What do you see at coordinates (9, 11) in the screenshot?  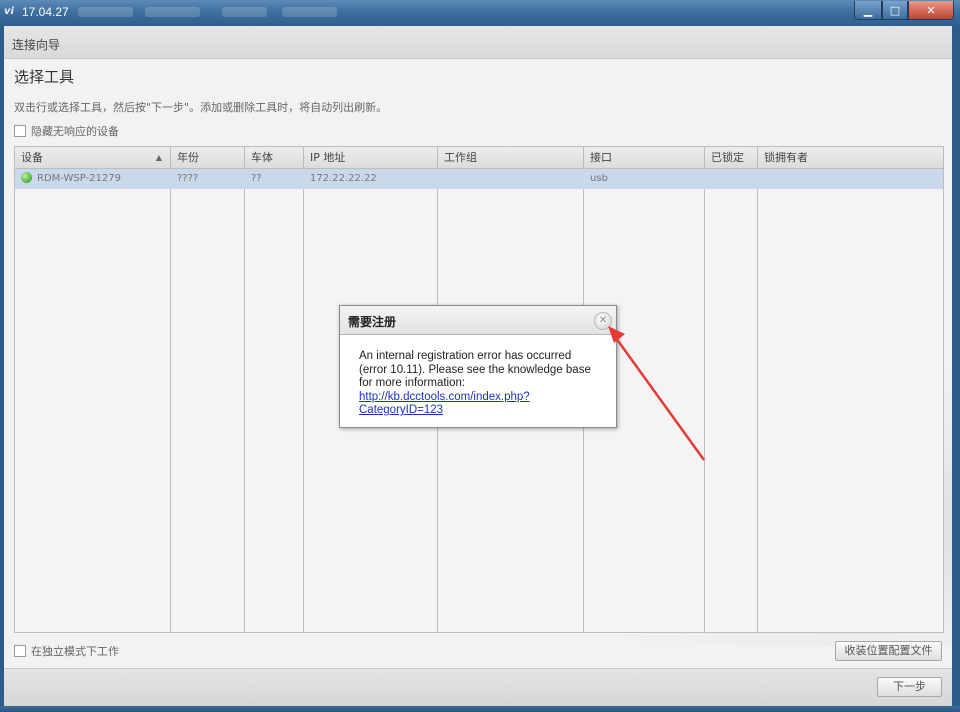 I see `app-icon: vi` at bounding box center [9, 11].